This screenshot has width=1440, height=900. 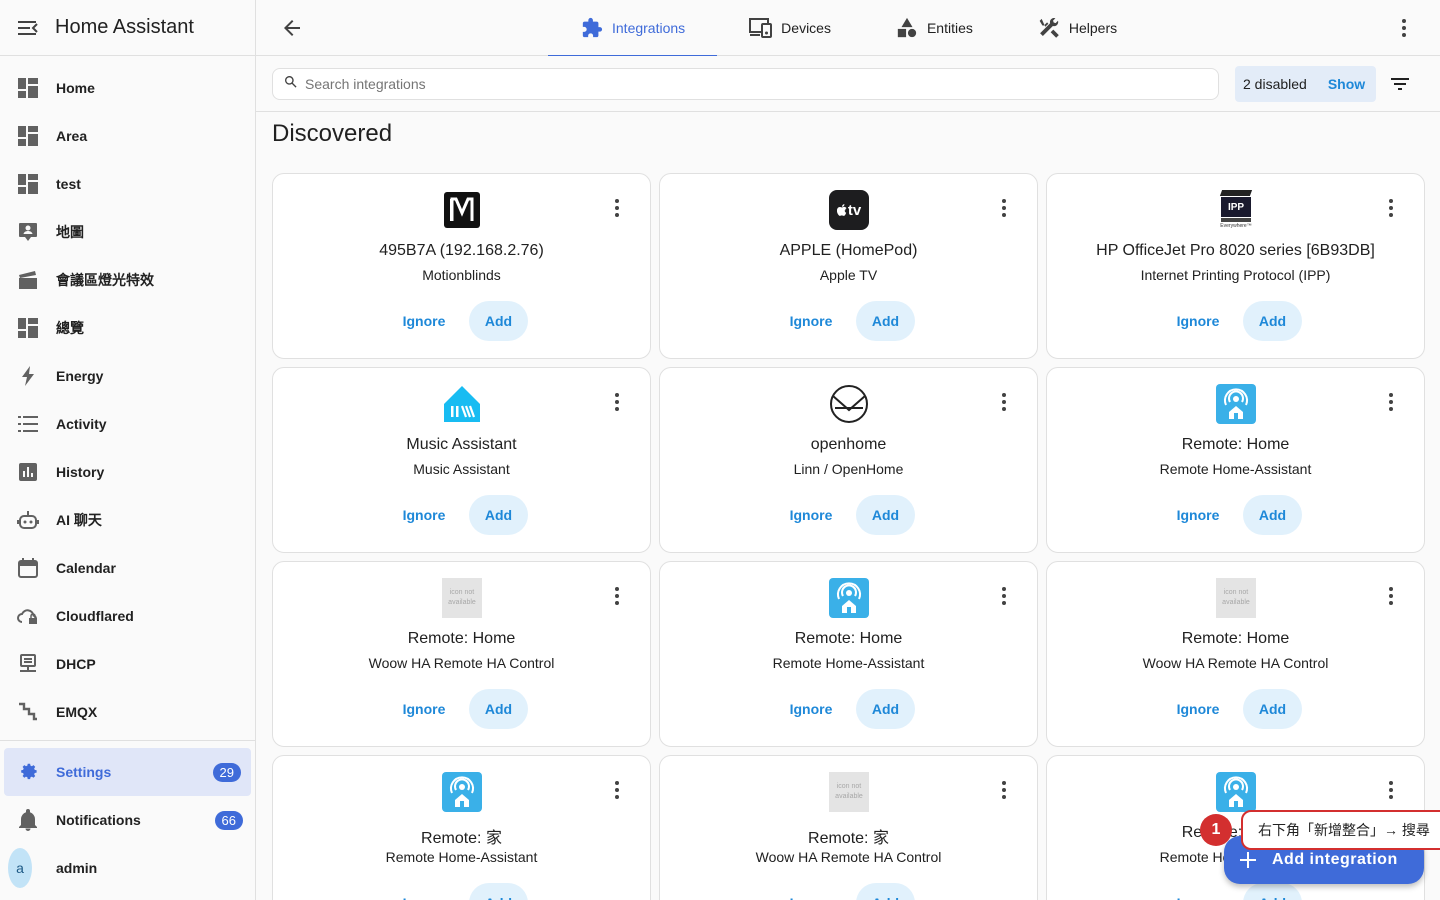 I want to click on sidebar-item: DHCP, so click(x=127, y=664).